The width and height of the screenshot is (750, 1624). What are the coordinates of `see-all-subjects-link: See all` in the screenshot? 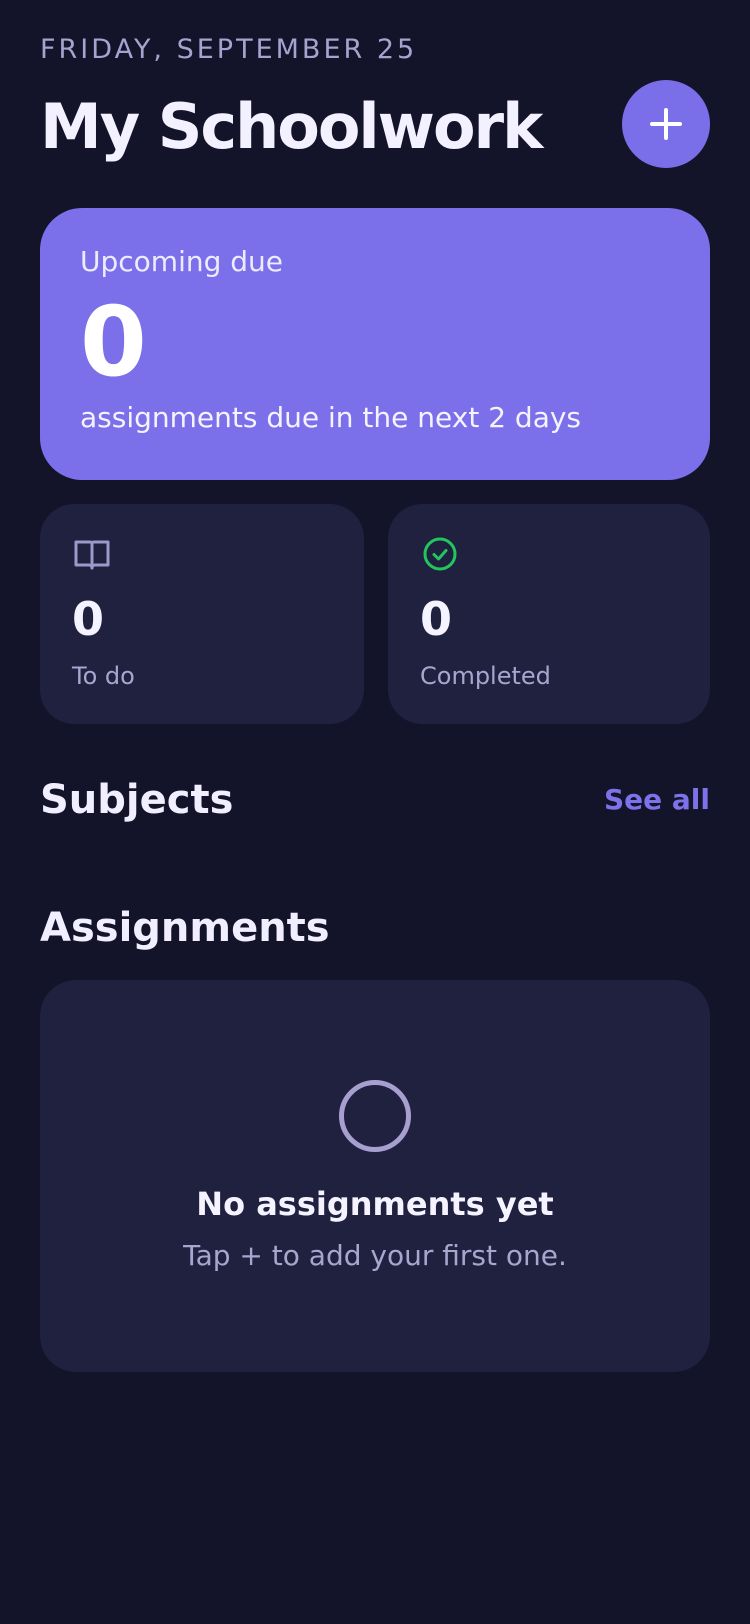 It's located at (657, 800).